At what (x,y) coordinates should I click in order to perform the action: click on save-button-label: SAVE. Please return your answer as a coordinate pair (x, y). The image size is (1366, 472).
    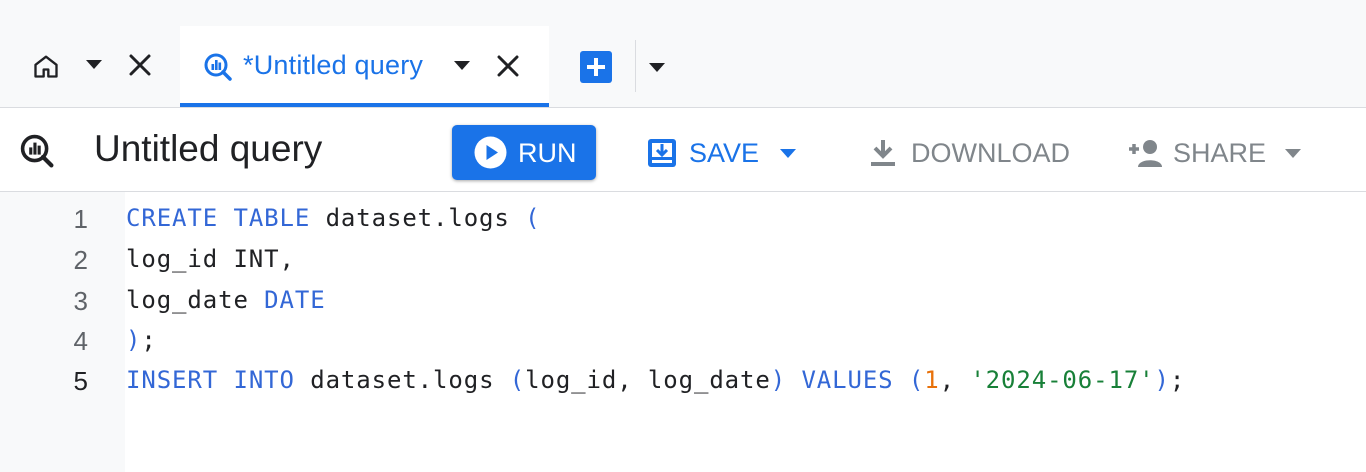
    Looking at the image, I should click on (724, 153).